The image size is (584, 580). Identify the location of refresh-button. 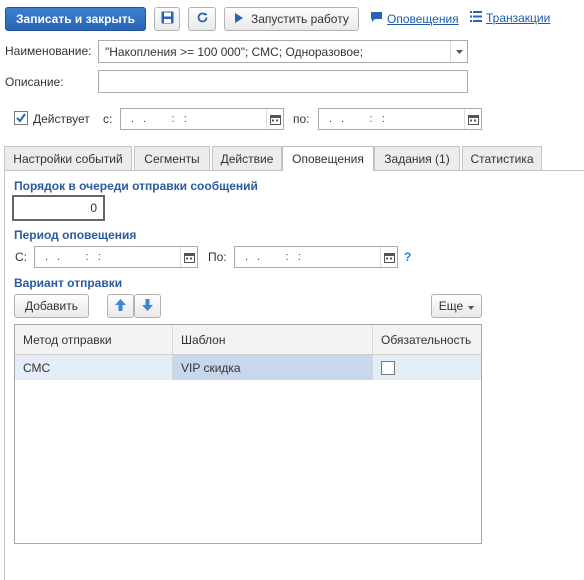
(202, 19).